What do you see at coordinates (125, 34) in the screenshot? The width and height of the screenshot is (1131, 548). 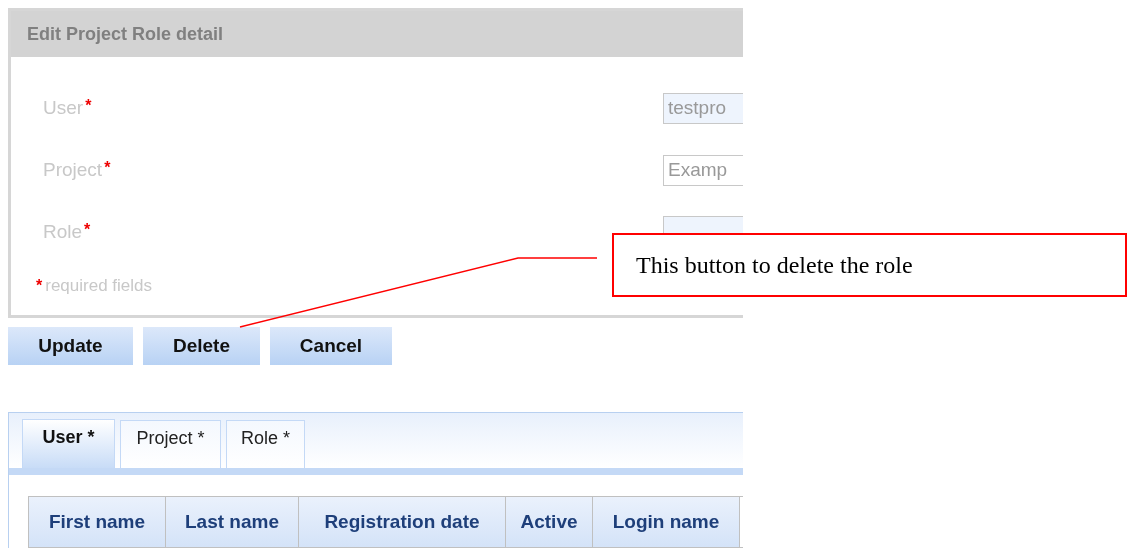 I see `panel-title: Edit Project Role detail` at bounding box center [125, 34].